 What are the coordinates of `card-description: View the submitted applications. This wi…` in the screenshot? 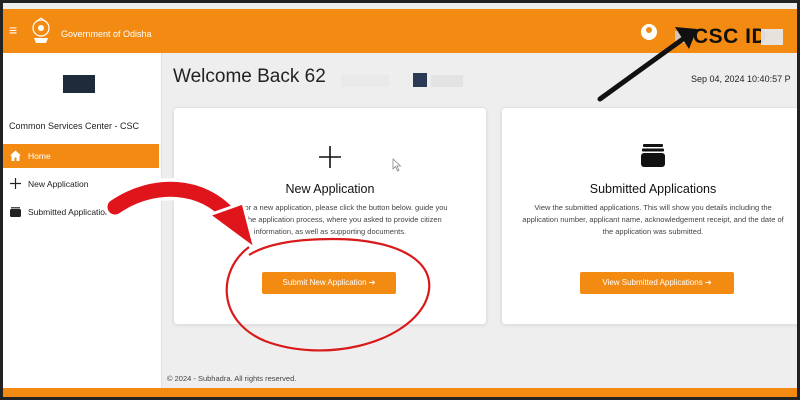 It's located at (653, 219).